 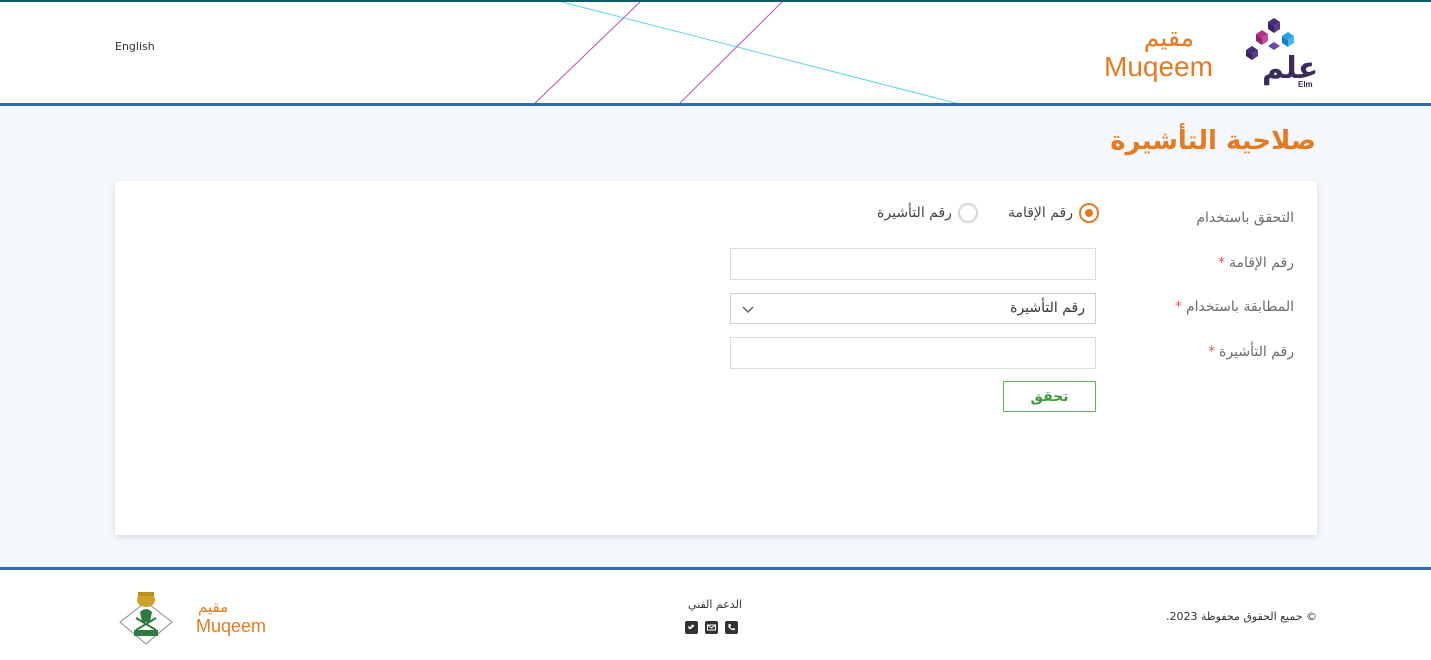 What do you see at coordinates (1049, 396) in the screenshot?
I see `verify-button: تحقق` at bounding box center [1049, 396].